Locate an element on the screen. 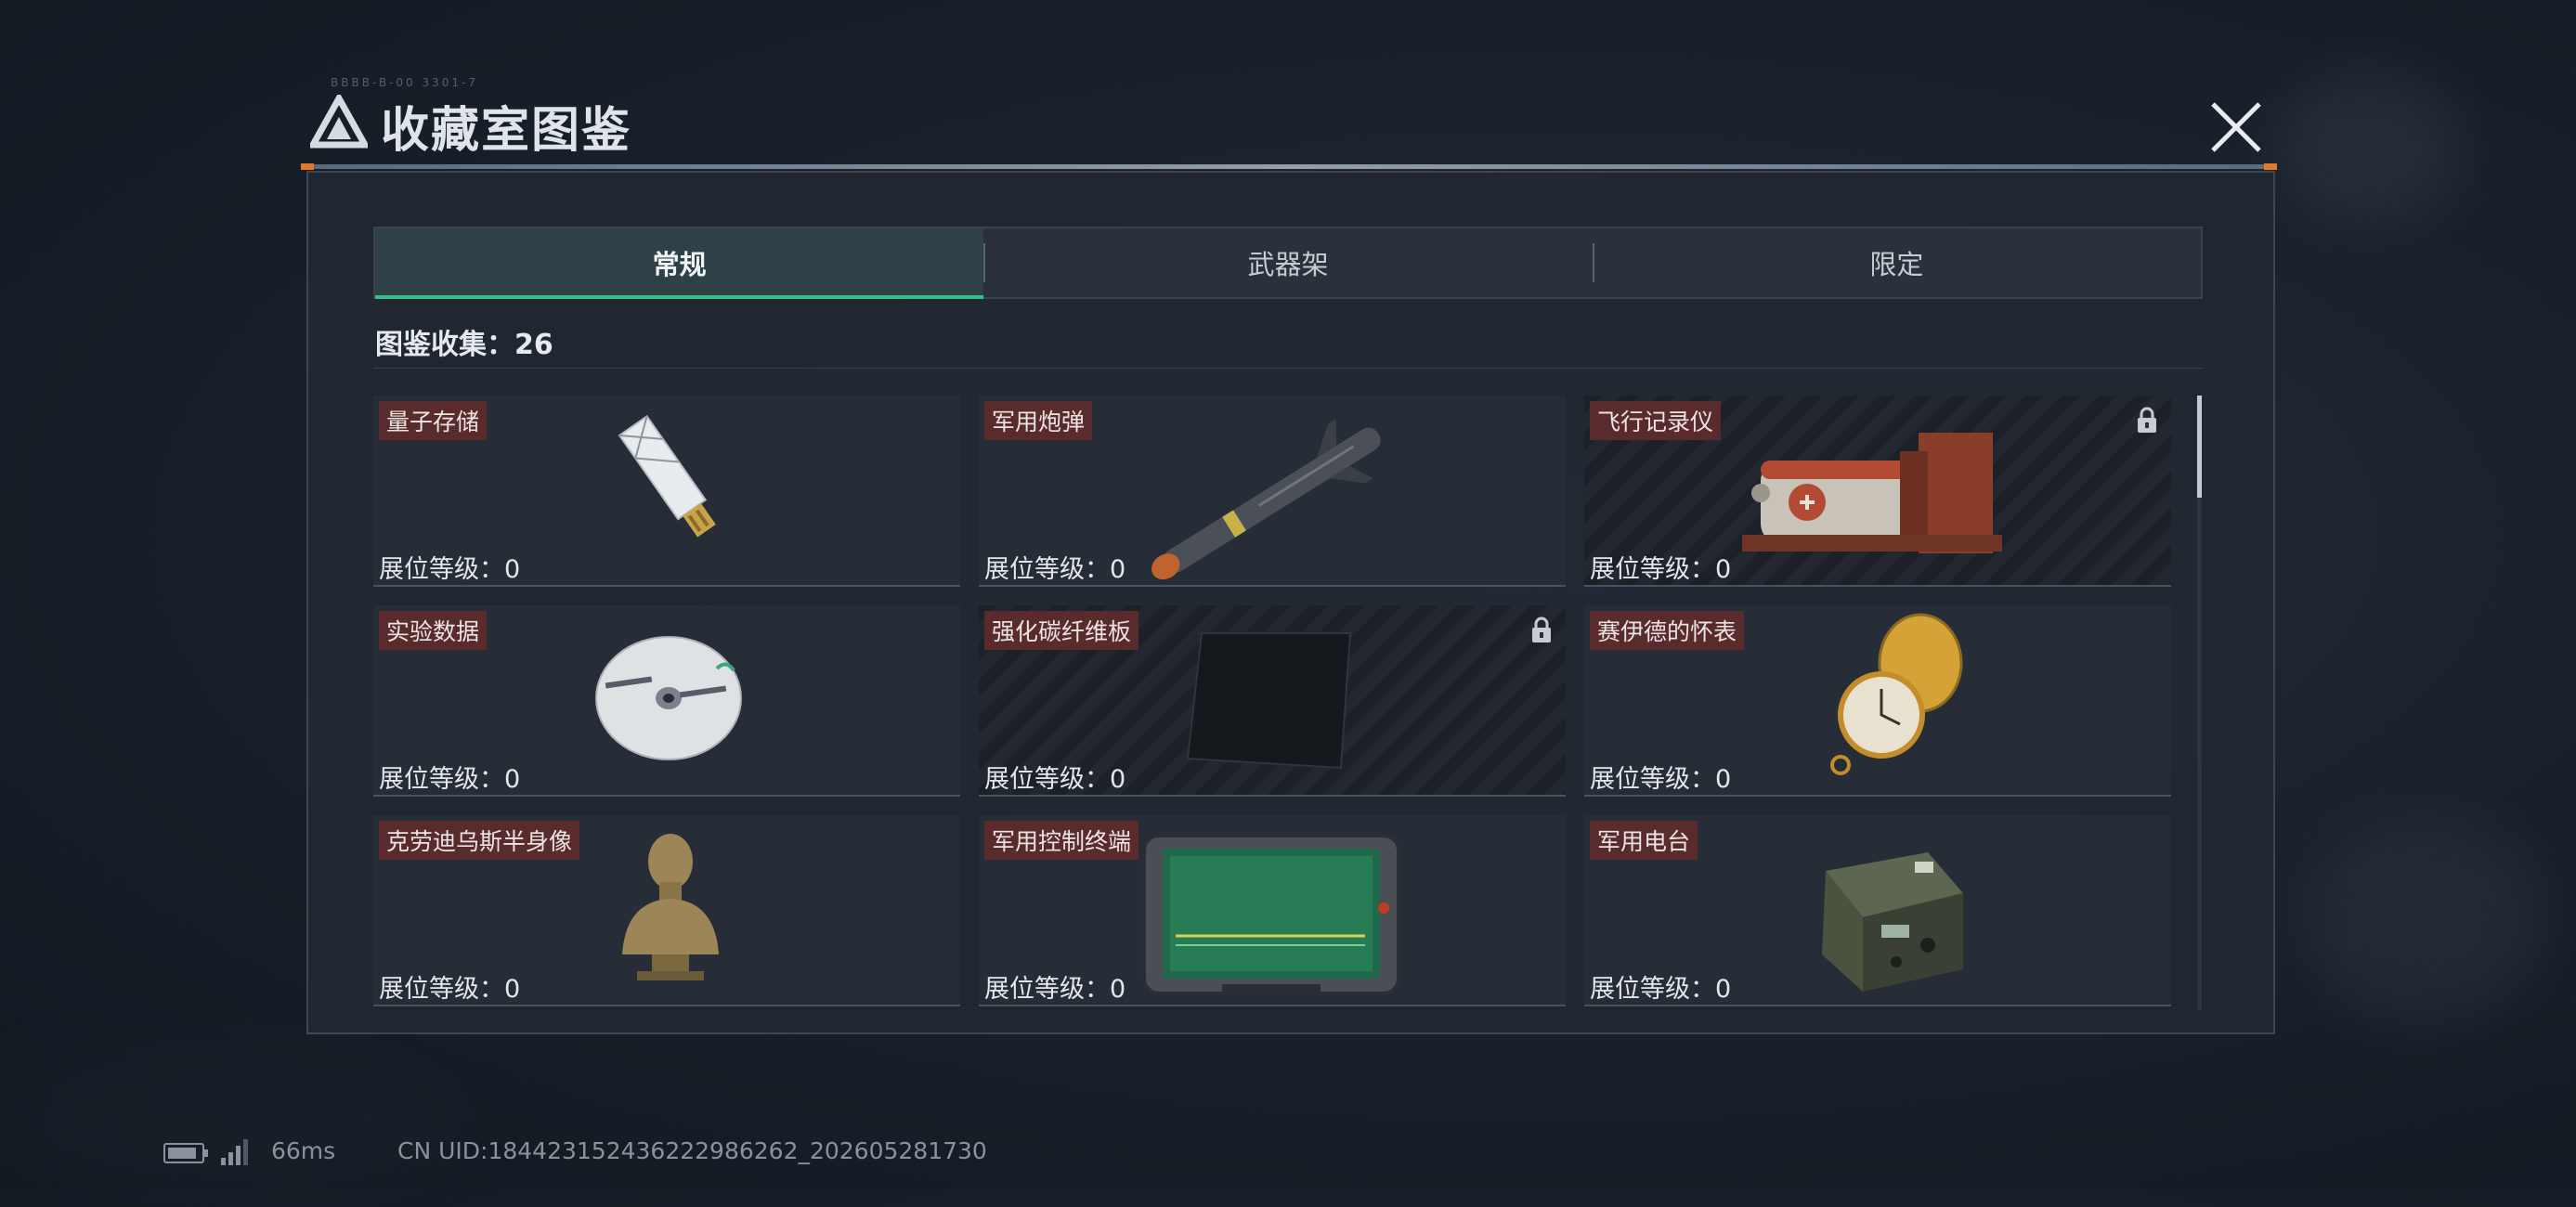  item-card: 飞行记录仪 展位等级：0 is located at coordinates (1877, 491).